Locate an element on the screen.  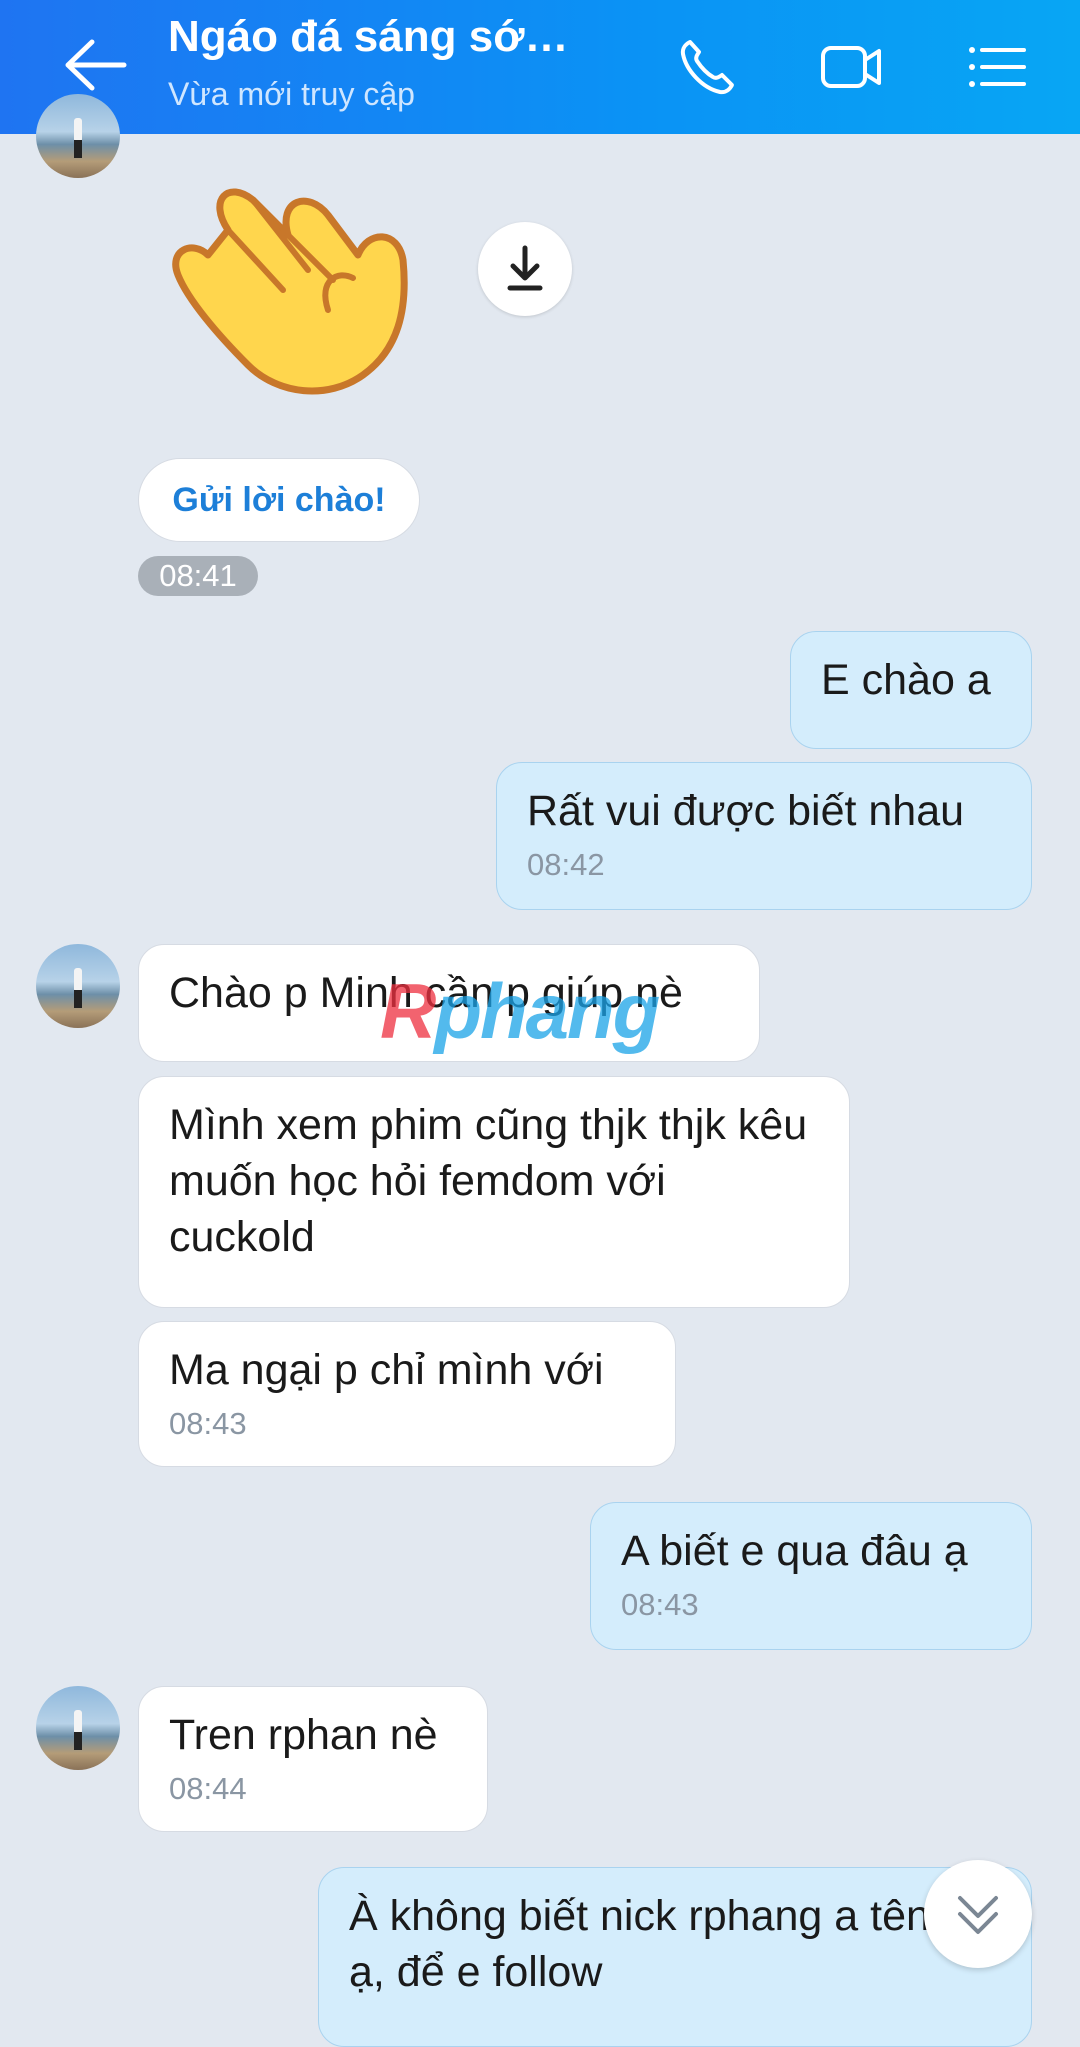
message-text: Ma ngại p chỉ mình với is located at coordinates (386, 1370).